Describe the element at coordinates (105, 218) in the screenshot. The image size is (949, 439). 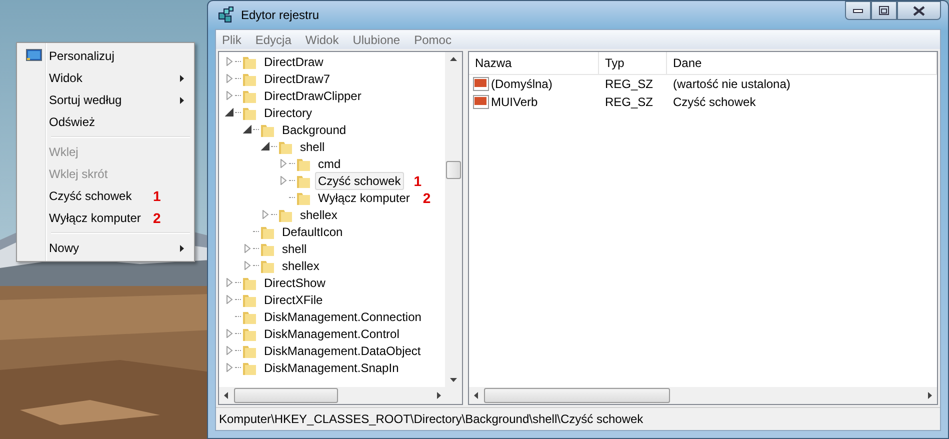
I see `menu-item: Wyłącz komputer 2` at that location.